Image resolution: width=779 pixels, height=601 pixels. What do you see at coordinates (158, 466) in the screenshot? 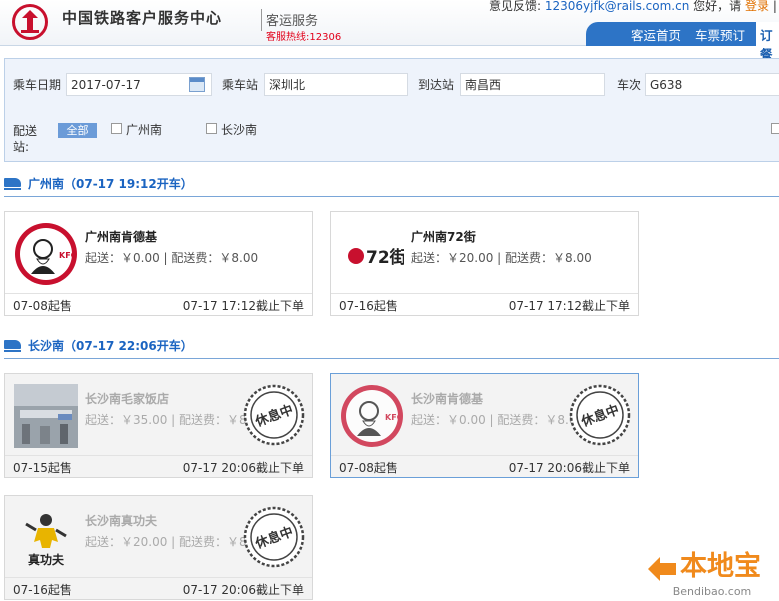
I see `card-footer: 07-15起售 07-17 20:06截止下单` at bounding box center [158, 466].